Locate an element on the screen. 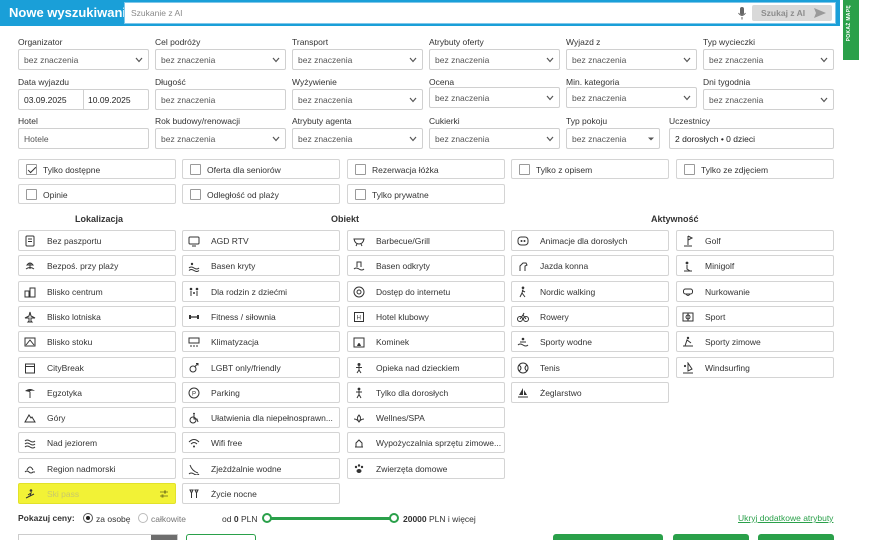  attribute-dla-rodzin-z-dziećmi: Dla rodzin z dziećmi is located at coordinates (261, 291).